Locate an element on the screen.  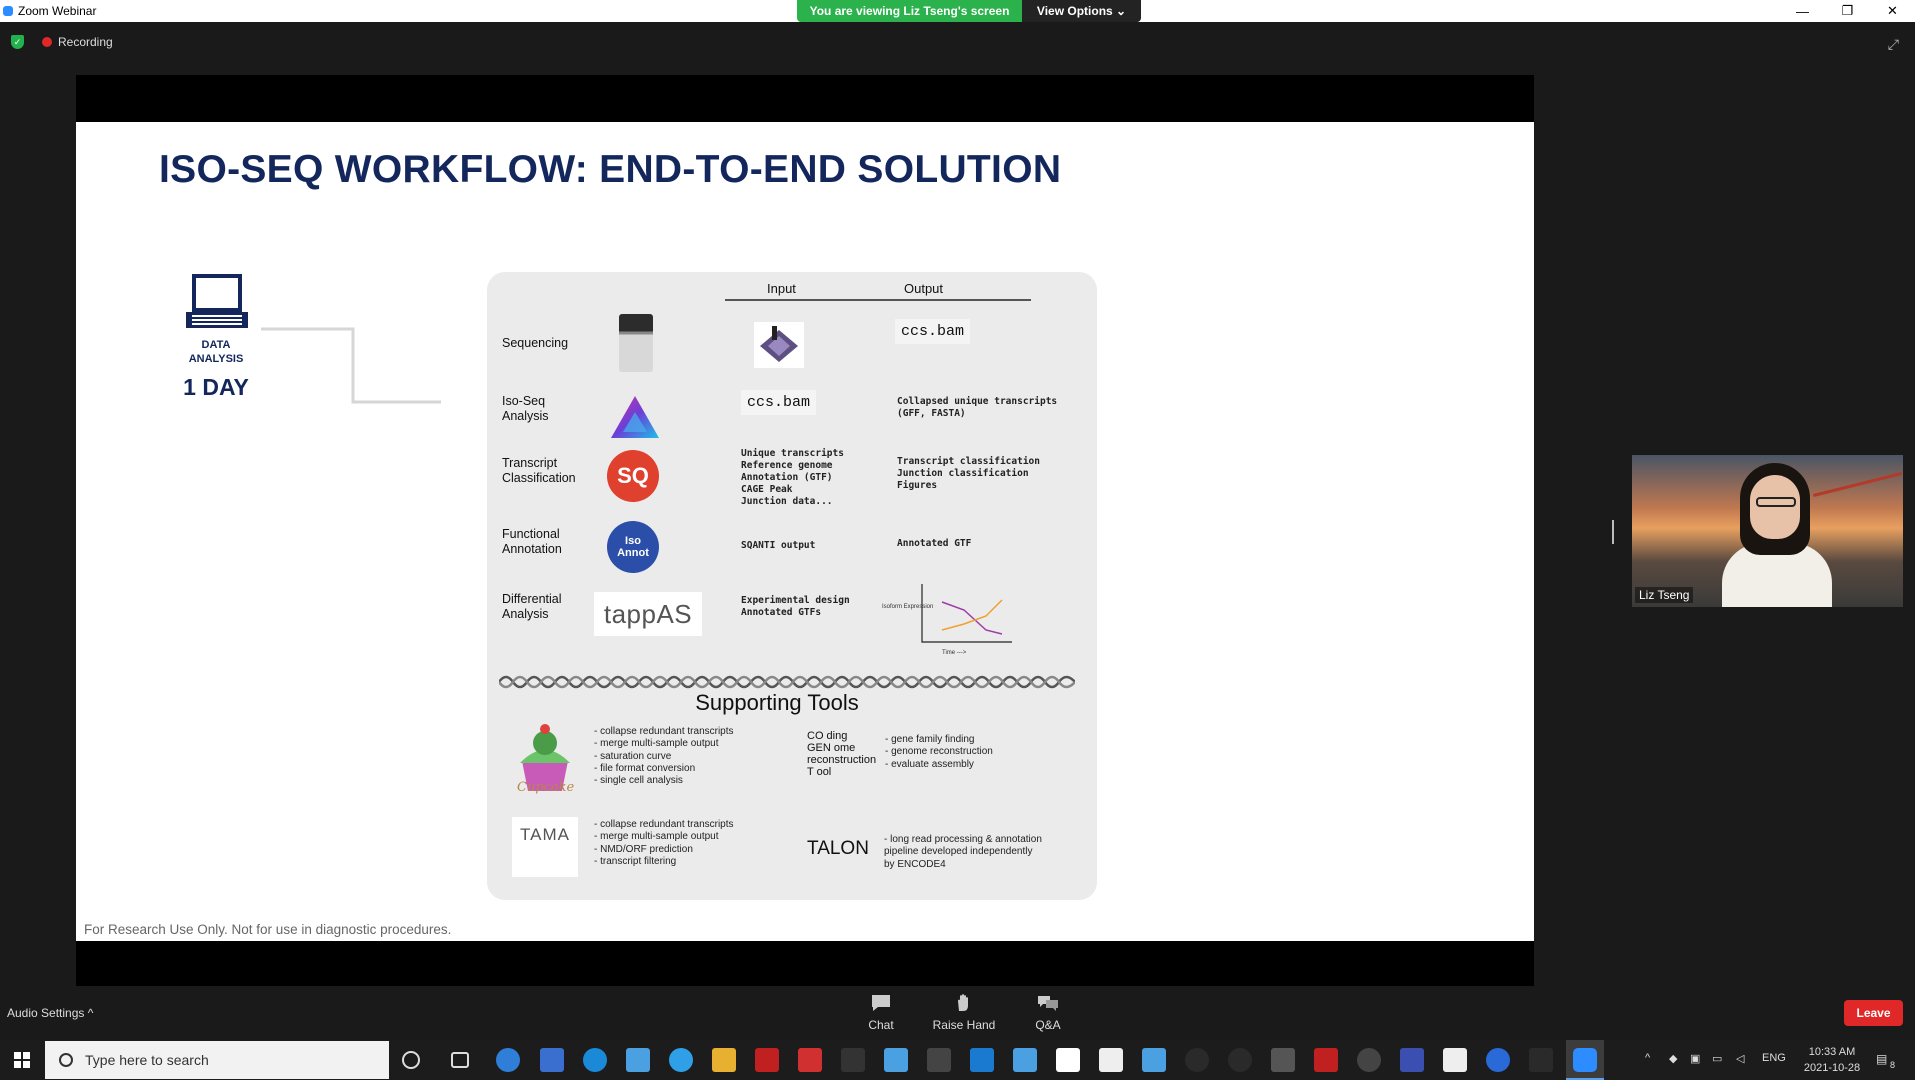
smrt-cell-chip-icon is located at coordinates (779, 345).